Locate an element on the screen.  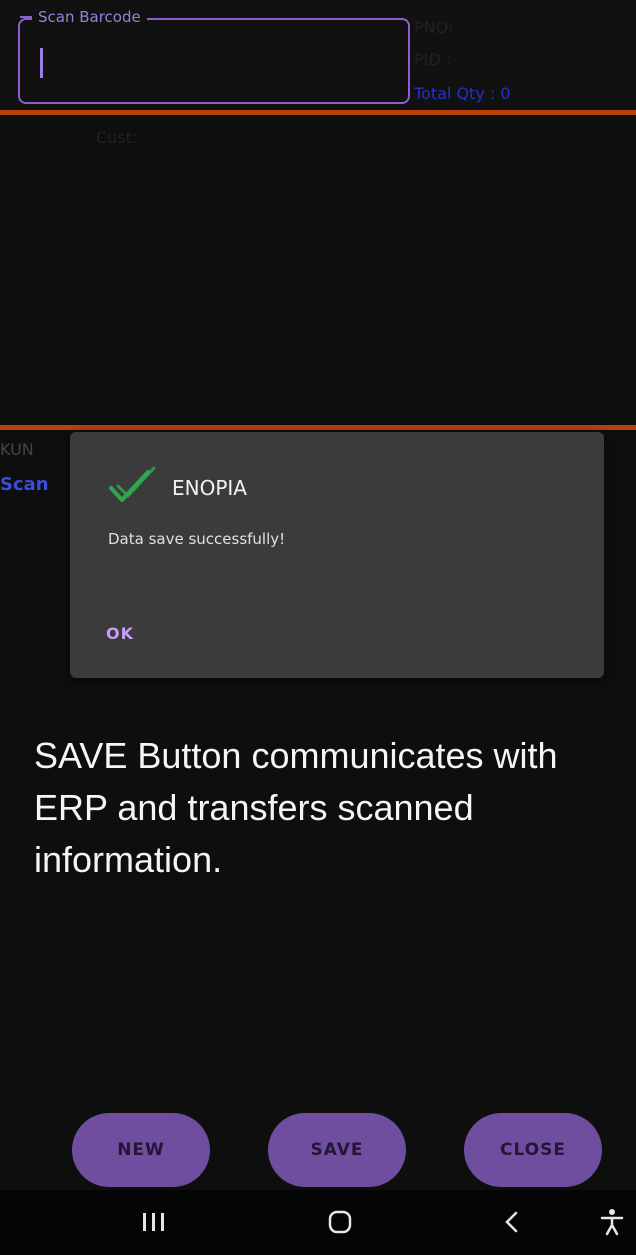
scan-barcode-field is located at coordinates (214, 61).